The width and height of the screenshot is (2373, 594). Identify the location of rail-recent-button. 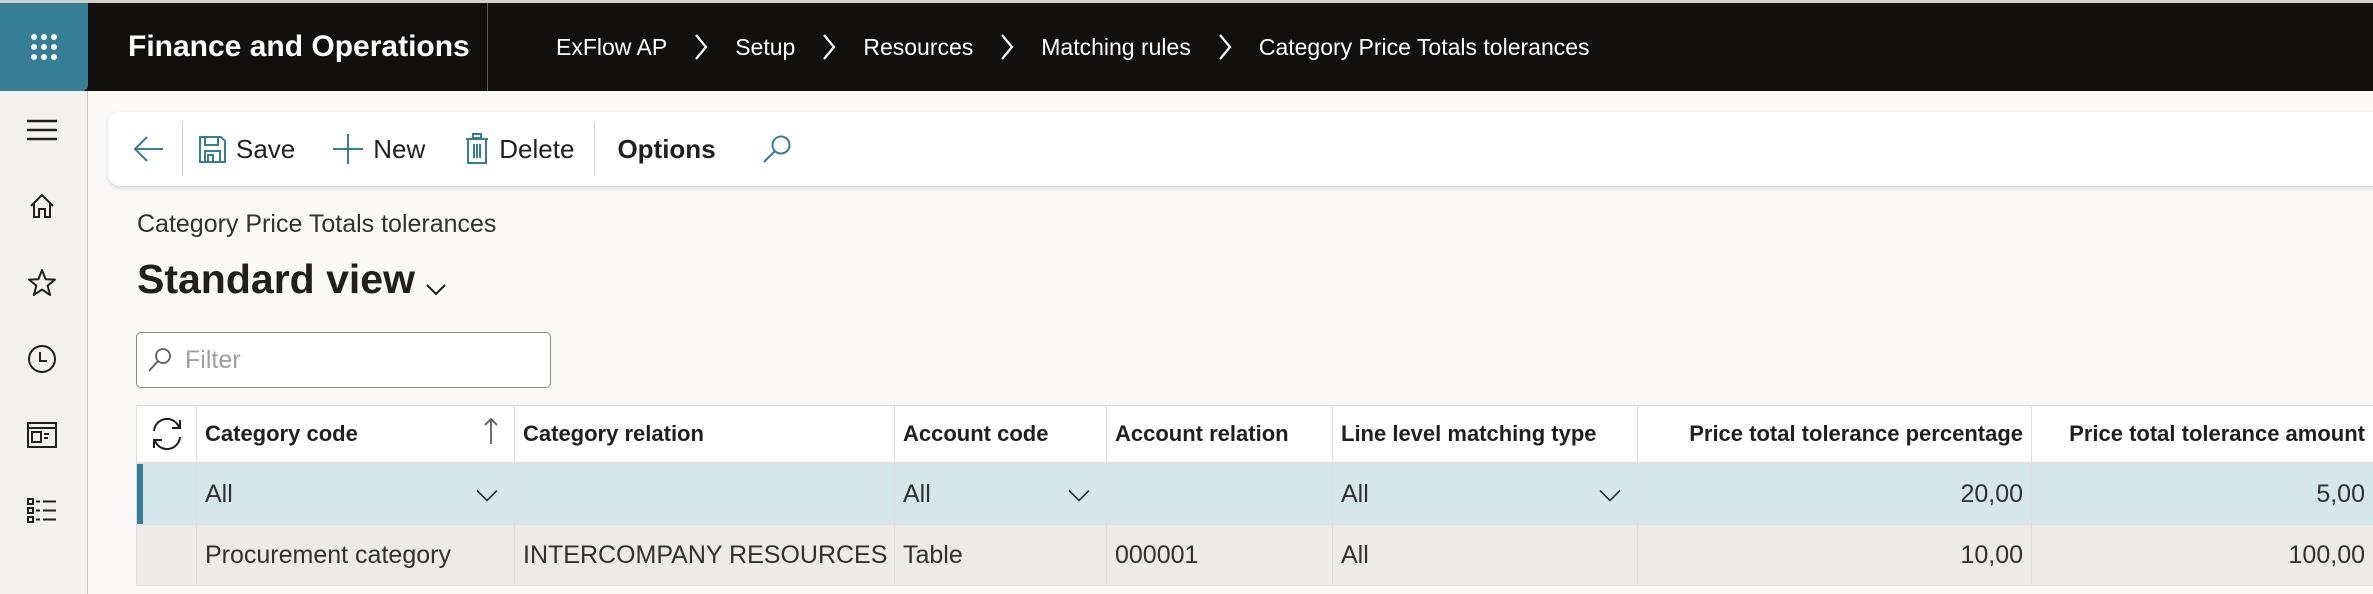
(42, 359).